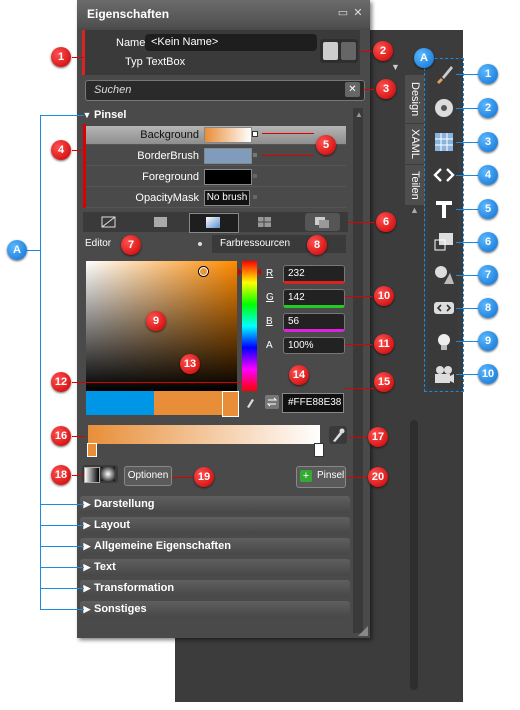  I want to click on channel-r-field: 232, so click(314, 274).